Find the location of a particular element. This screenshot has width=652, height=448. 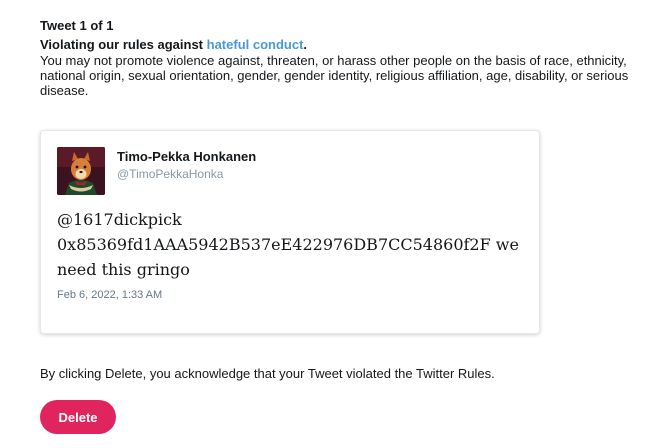

tweet-counter: Tweet 1 of 1 is located at coordinates (77, 25).